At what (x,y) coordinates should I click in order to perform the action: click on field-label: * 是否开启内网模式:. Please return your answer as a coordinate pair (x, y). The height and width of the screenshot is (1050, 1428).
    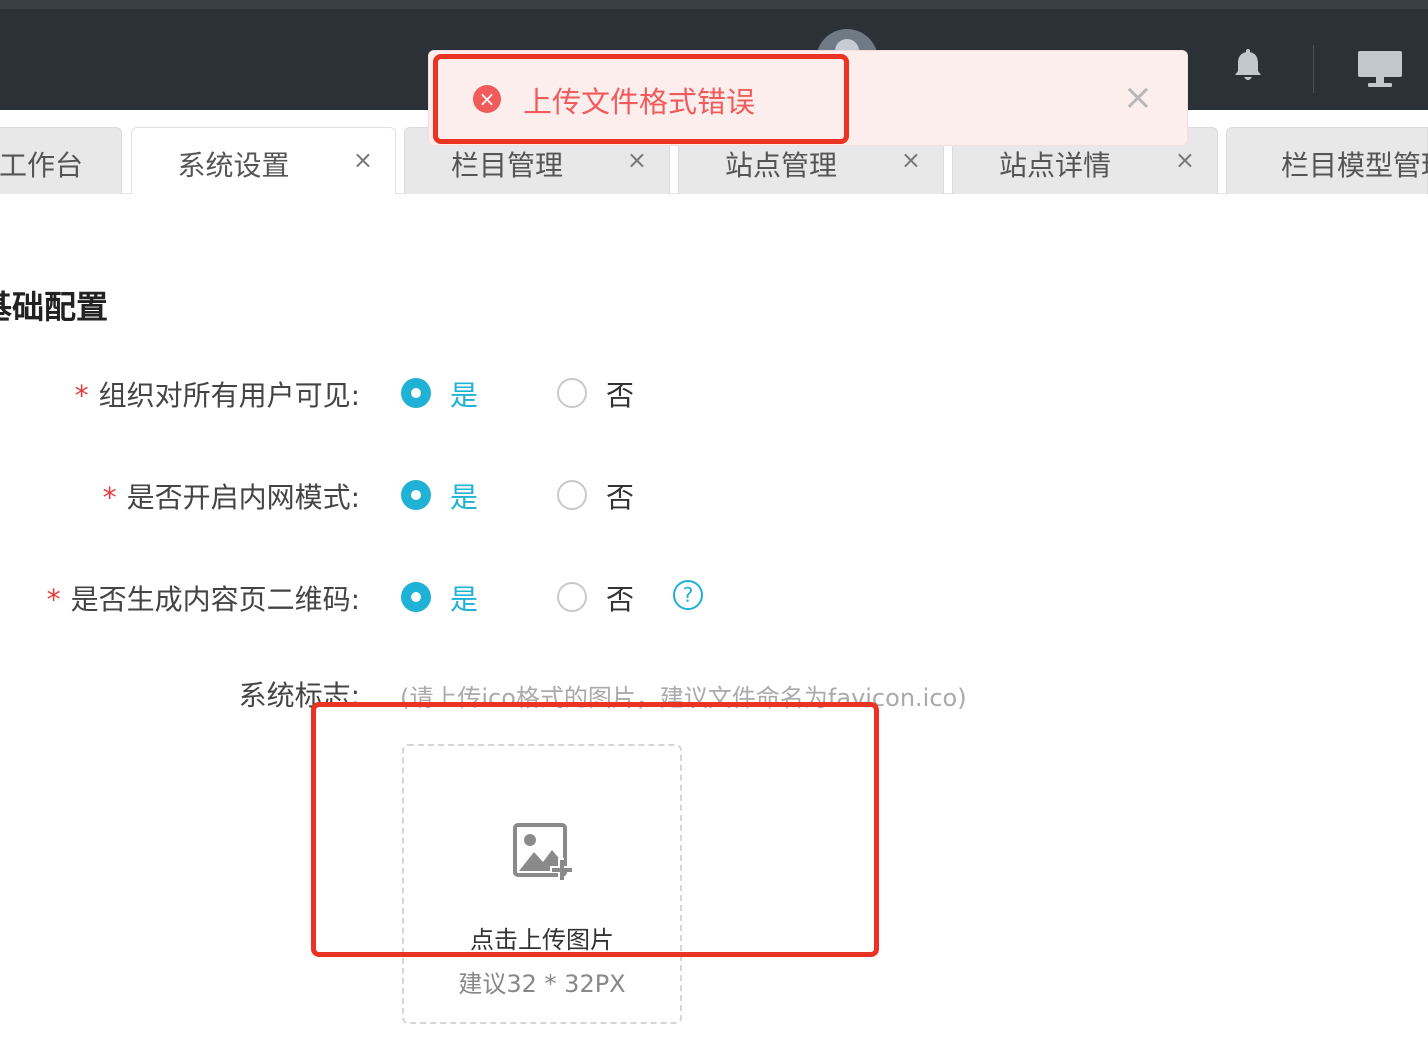
    Looking at the image, I should click on (231, 497).